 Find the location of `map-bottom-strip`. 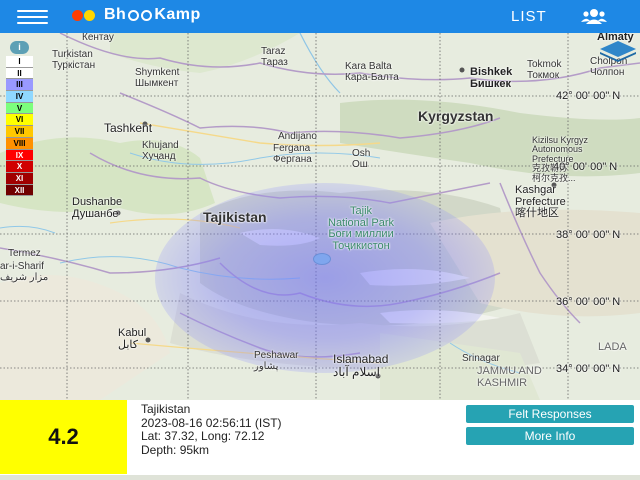

map-bottom-strip is located at coordinates (320, 477).